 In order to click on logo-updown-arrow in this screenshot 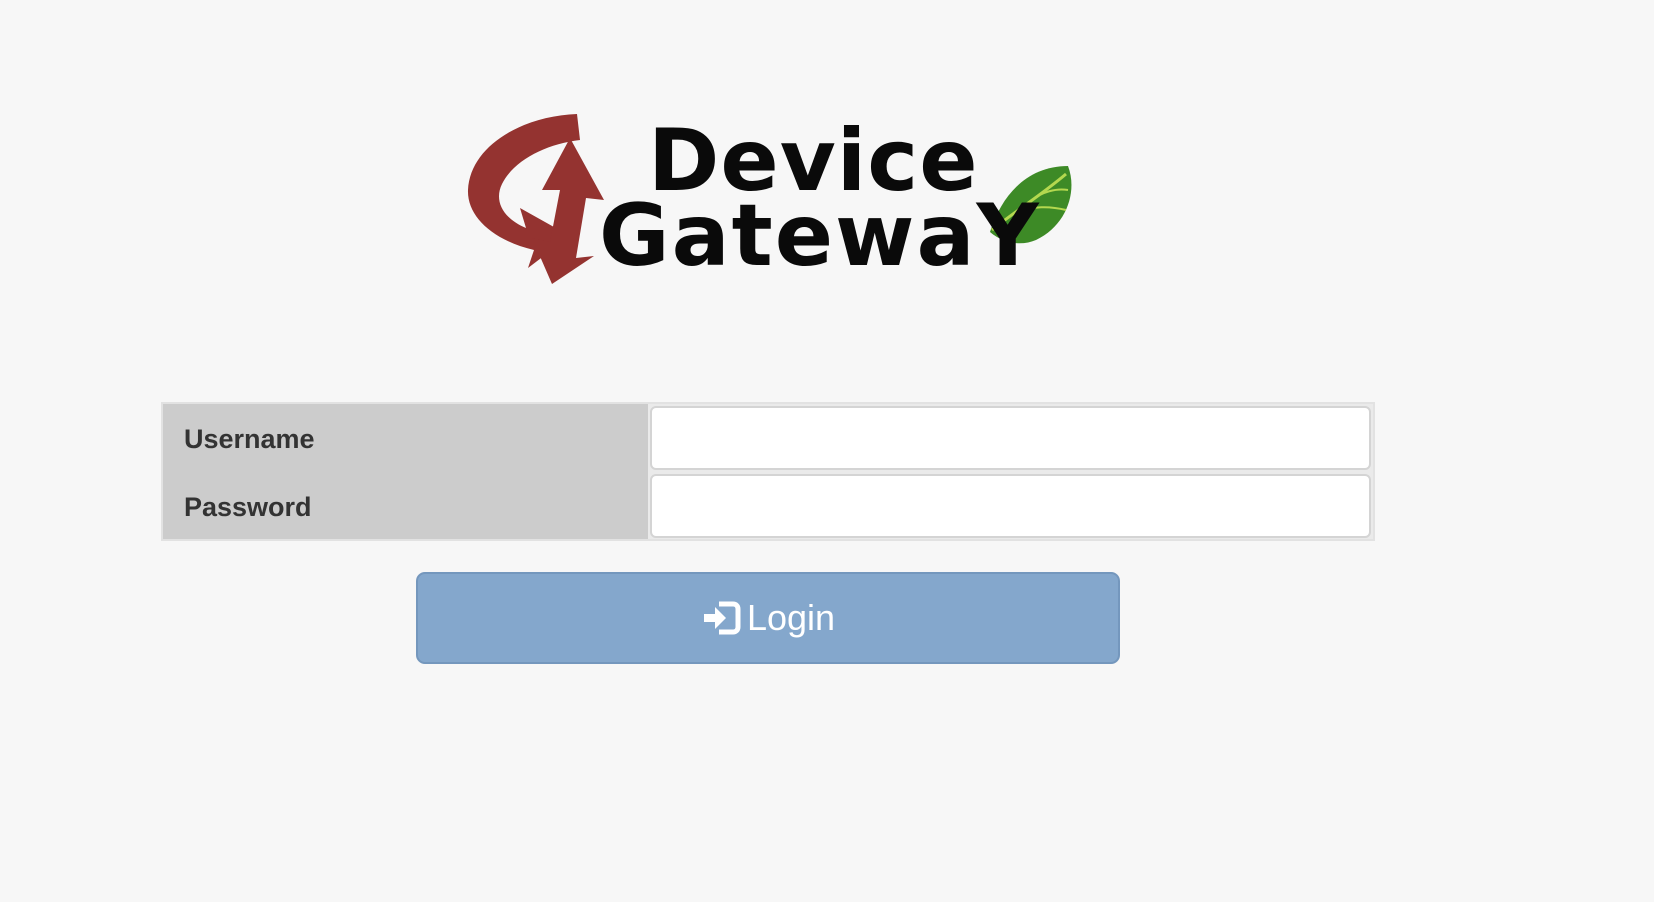, I will do `click(568, 211)`.